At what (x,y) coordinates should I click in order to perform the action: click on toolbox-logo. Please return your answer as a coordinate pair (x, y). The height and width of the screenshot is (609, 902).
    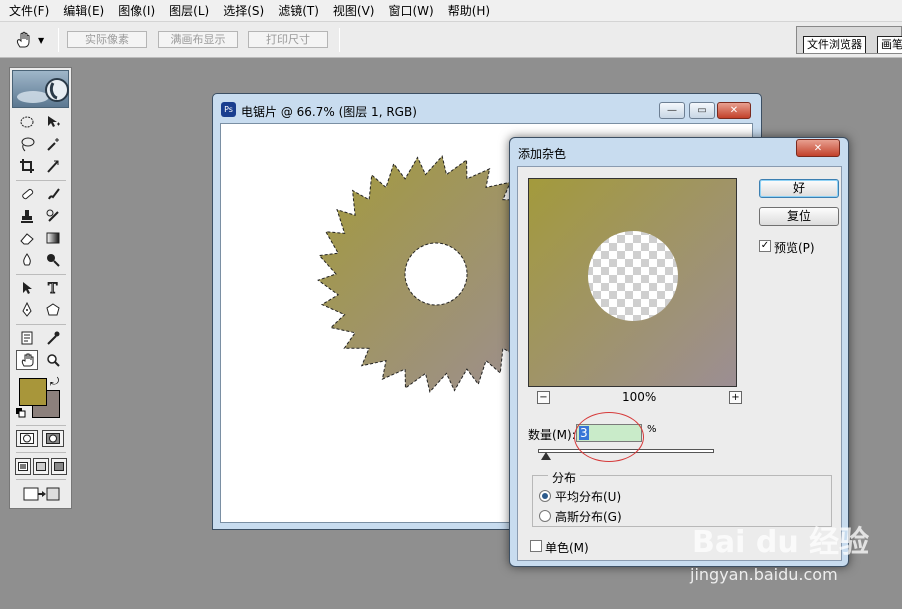
    Looking at the image, I should click on (40, 89).